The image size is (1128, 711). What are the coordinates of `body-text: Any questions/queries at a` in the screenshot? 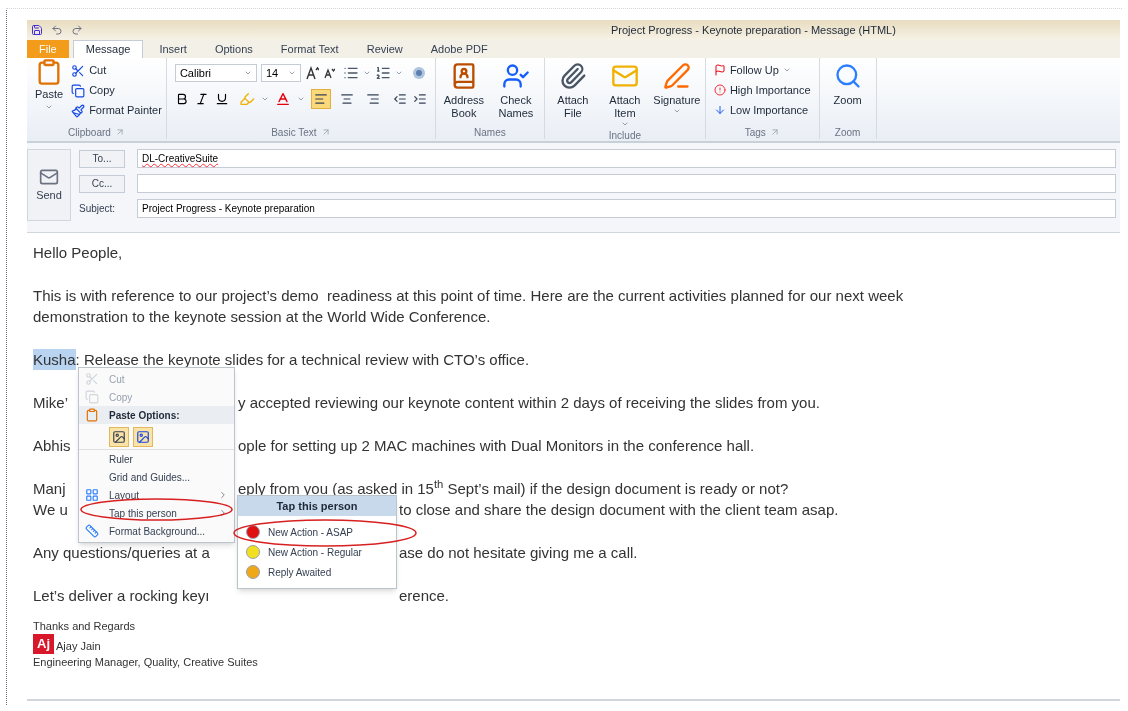 It's located at (121, 552).